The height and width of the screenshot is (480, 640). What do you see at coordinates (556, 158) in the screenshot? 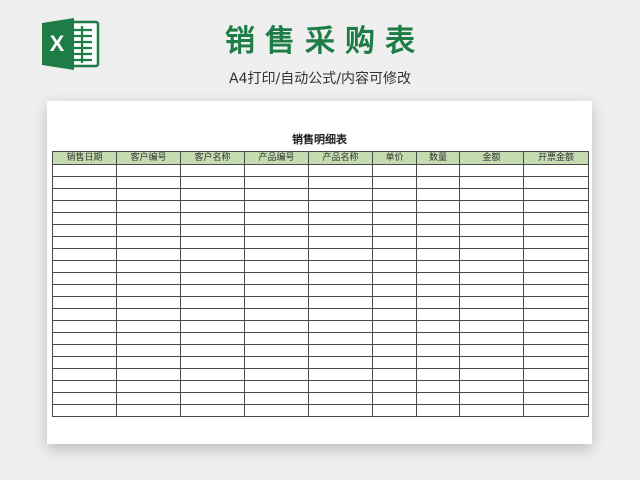
I see `column-header-invoice-amount: 开票金额` at bounding box center [556, 158].